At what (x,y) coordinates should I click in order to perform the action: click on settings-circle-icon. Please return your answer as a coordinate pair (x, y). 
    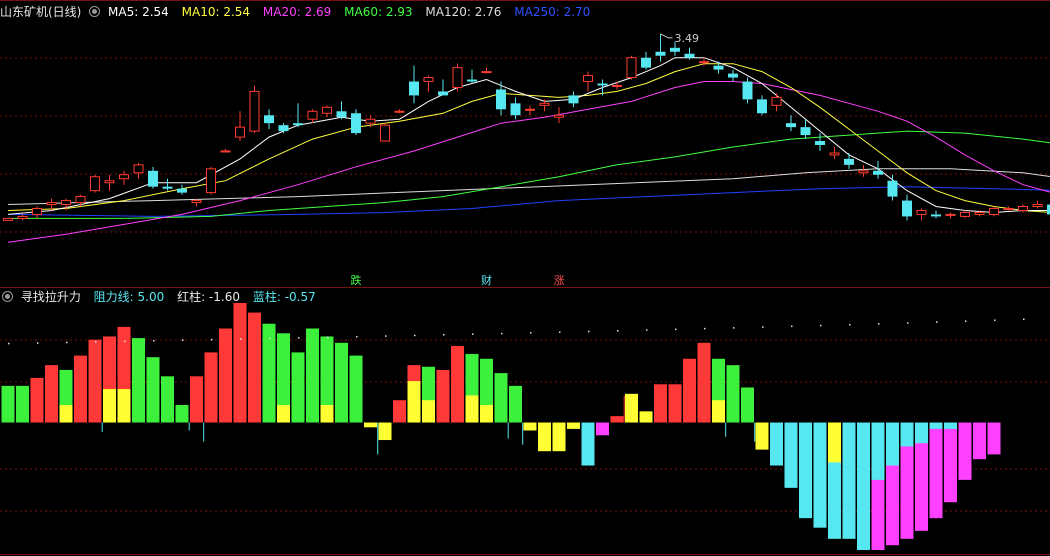
    Looking at the image, I should click on (95, 11).